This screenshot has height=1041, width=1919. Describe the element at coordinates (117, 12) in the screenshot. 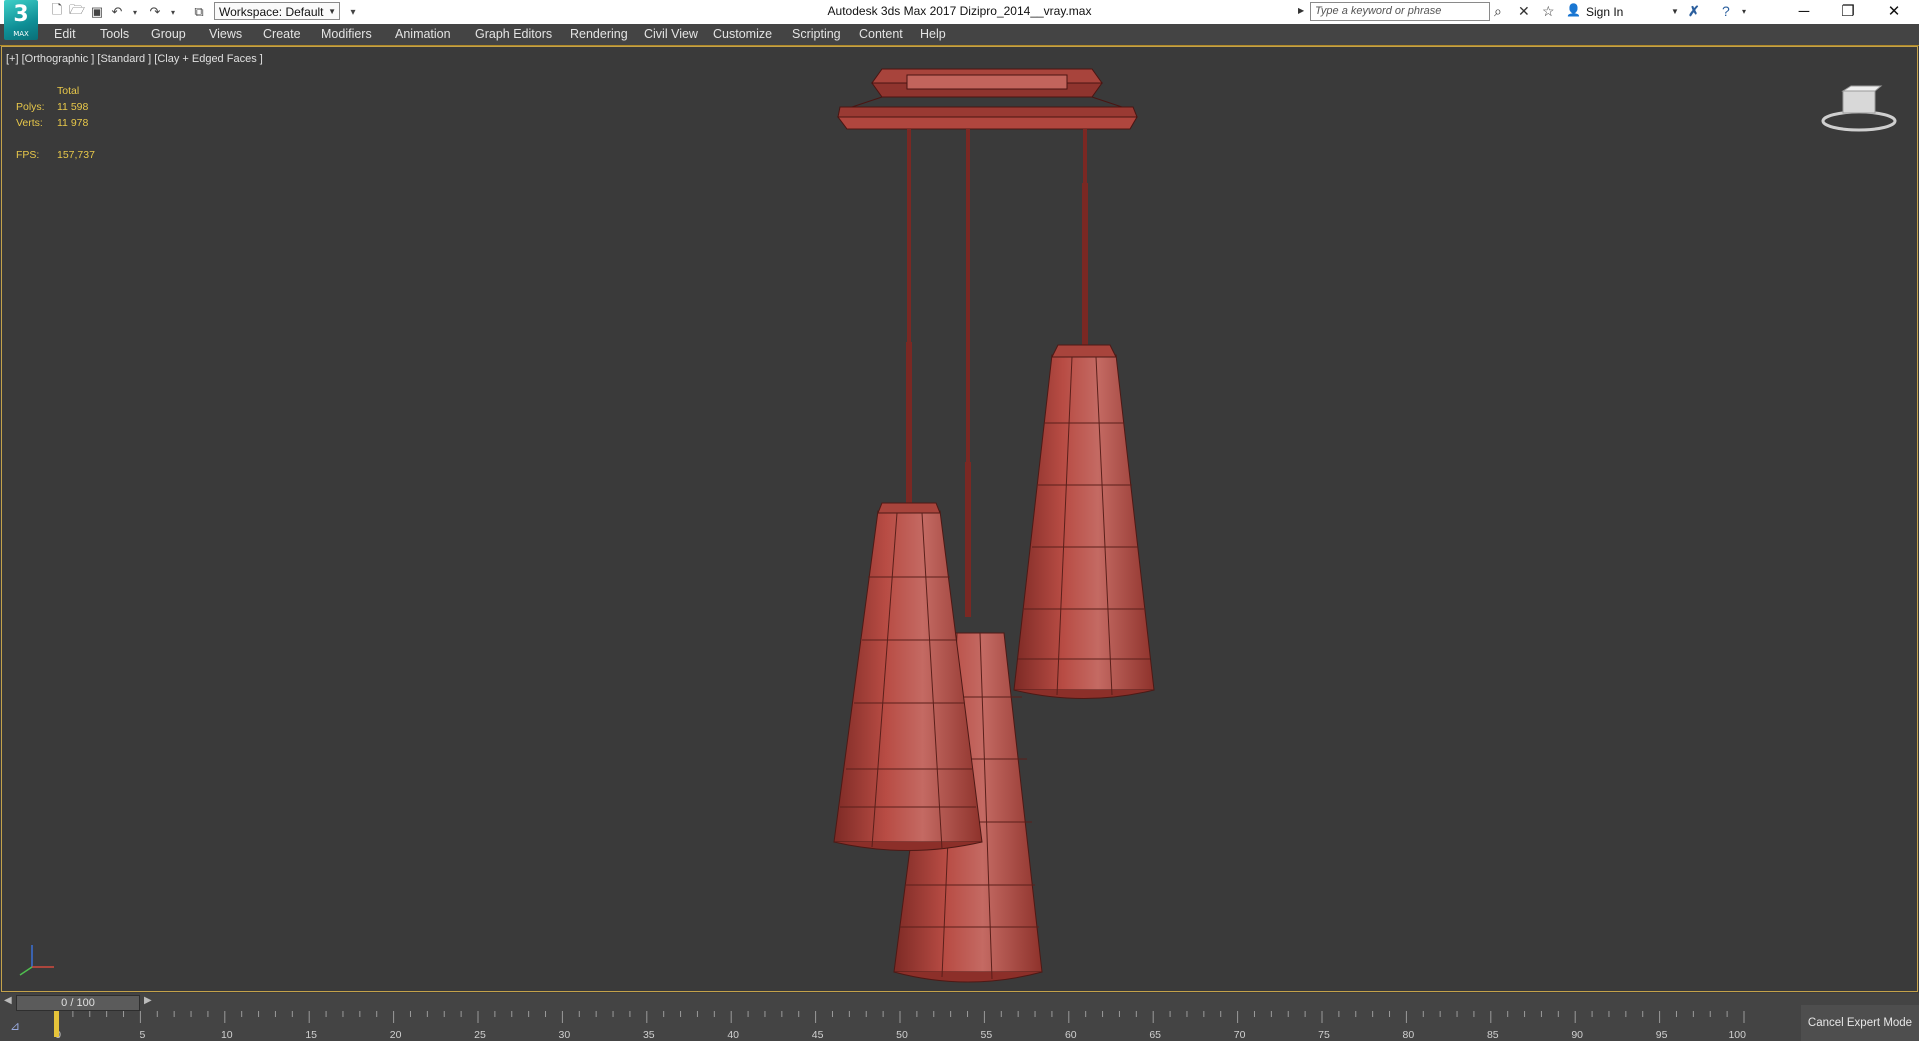

I see `undo-icon: ↶` at that location.